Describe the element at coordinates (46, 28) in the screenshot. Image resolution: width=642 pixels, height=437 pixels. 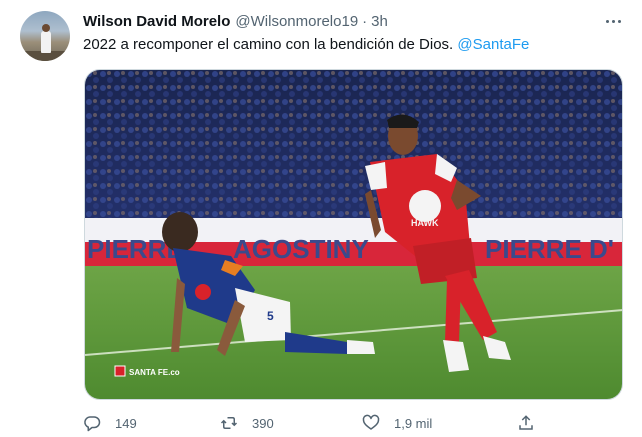
I see `avatar-head` at that location.